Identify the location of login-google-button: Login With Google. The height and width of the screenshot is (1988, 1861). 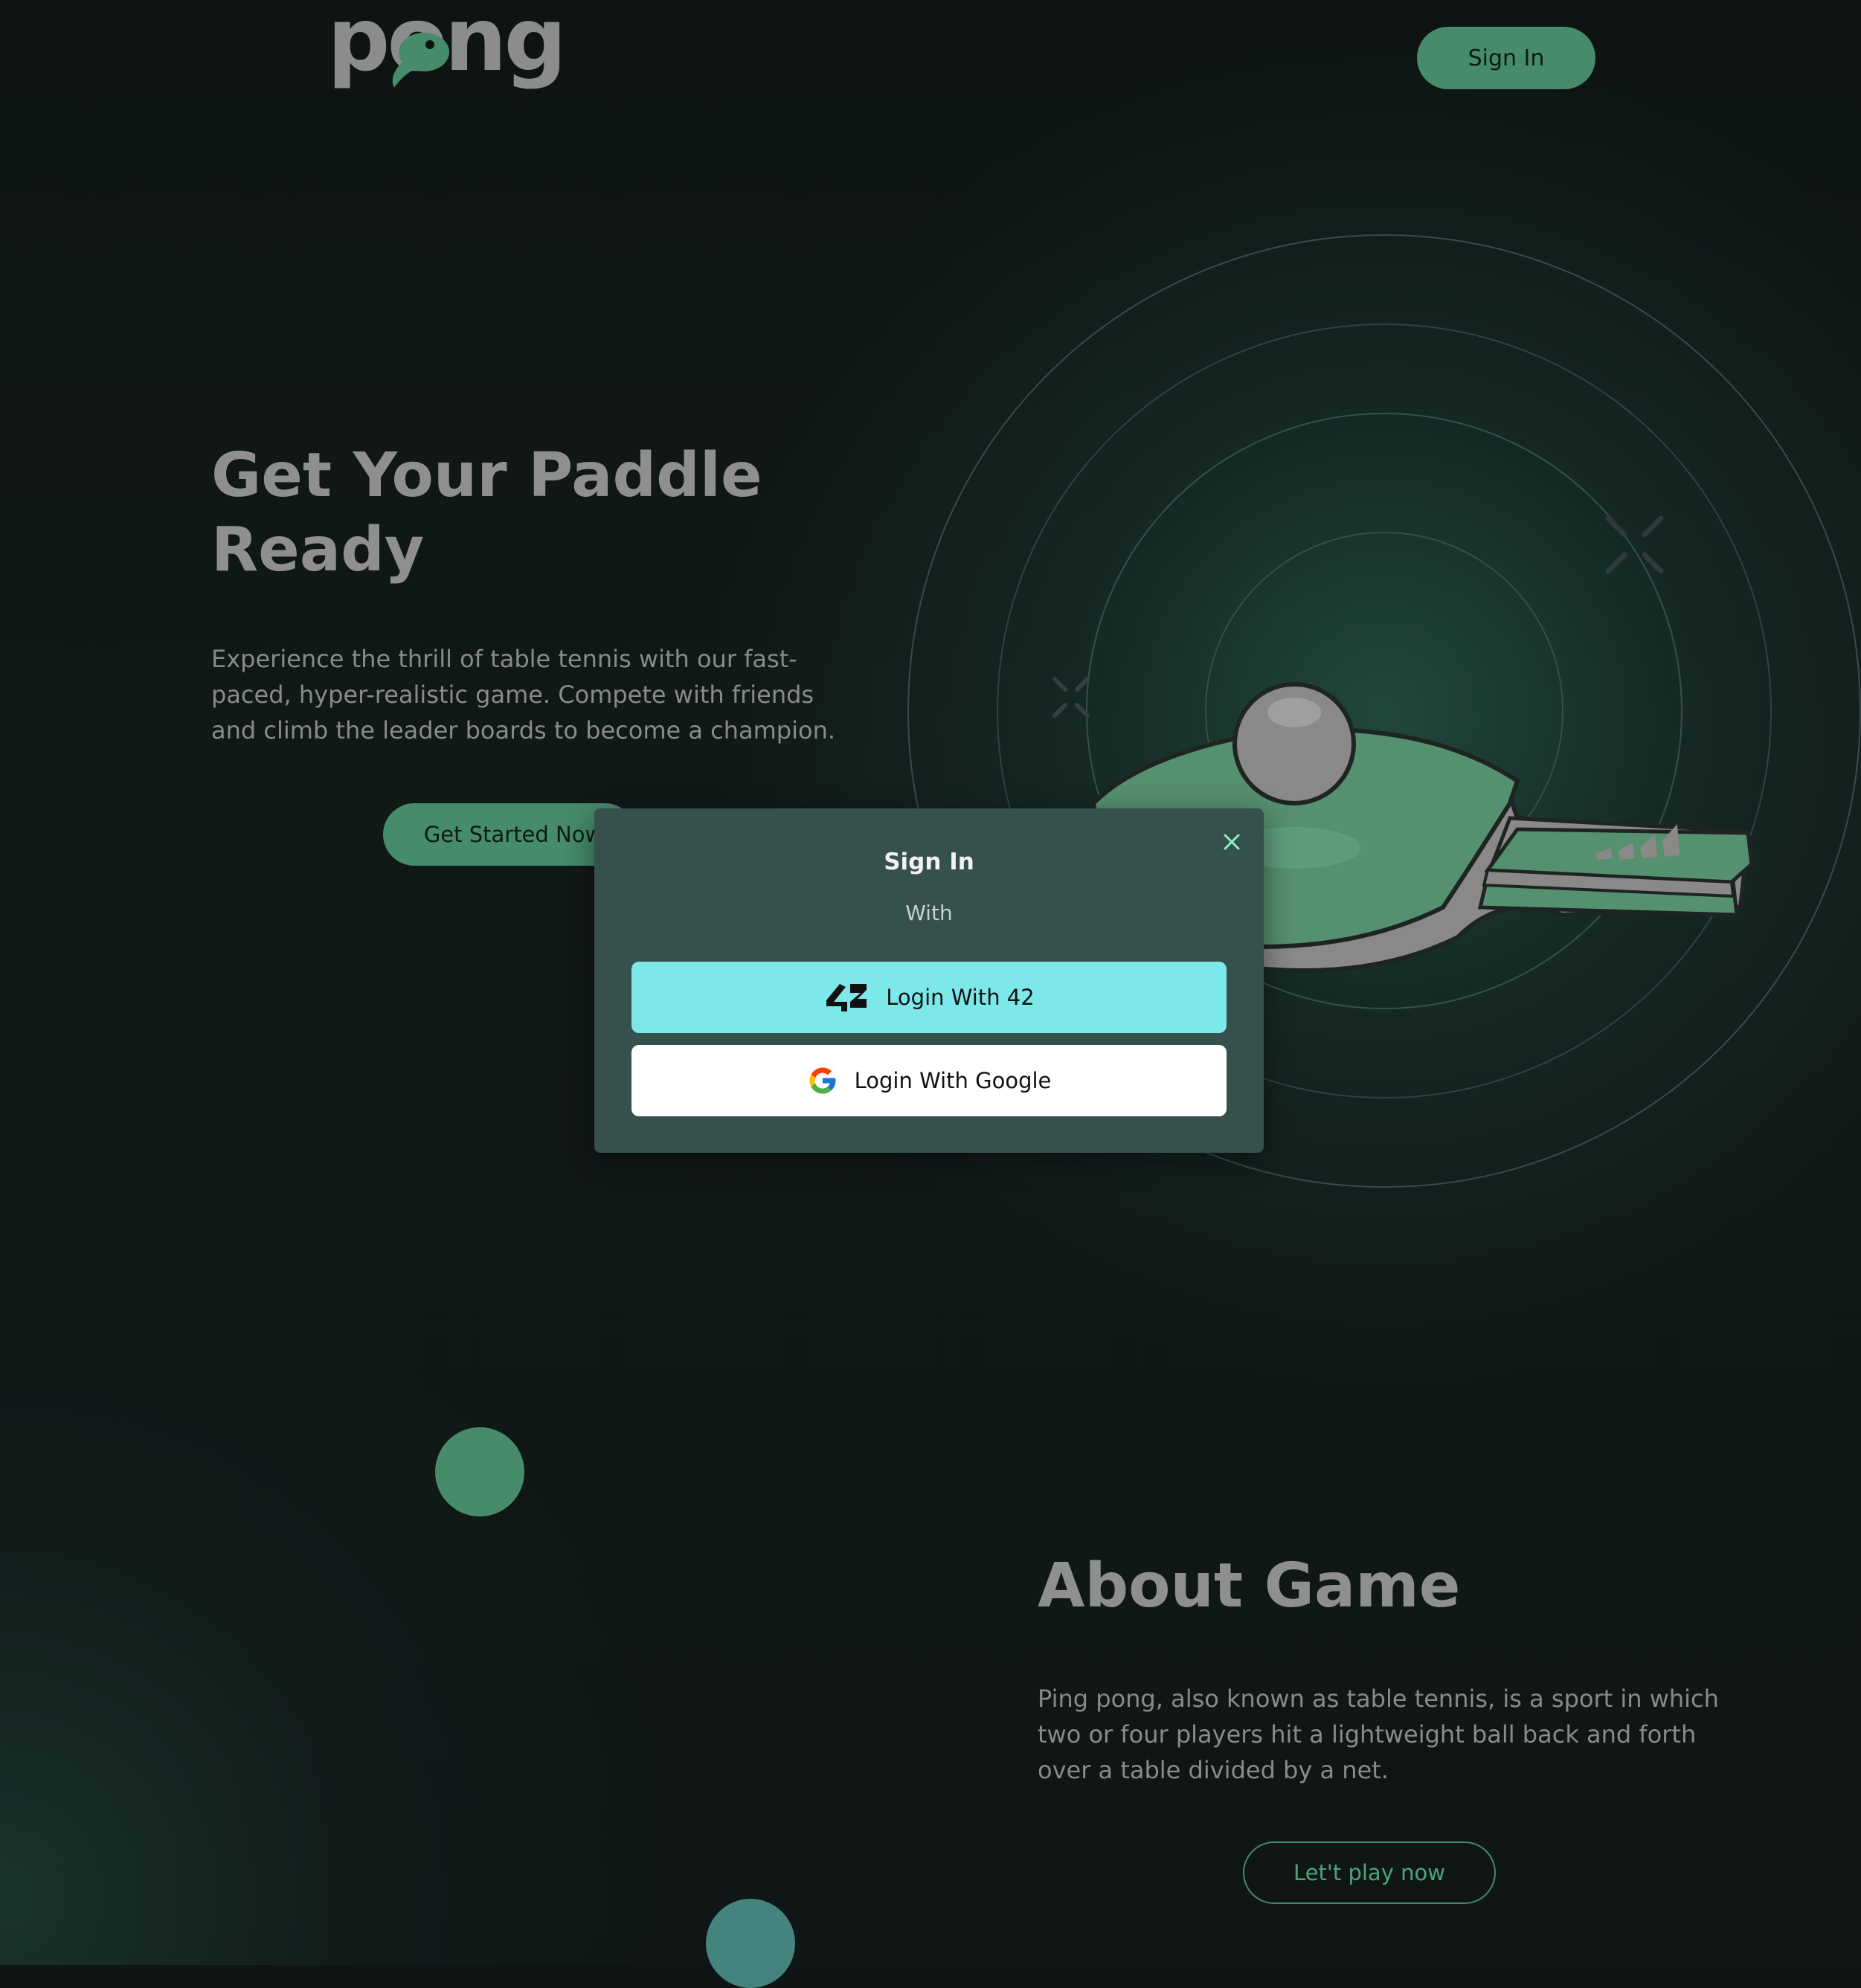
(929, 1080).